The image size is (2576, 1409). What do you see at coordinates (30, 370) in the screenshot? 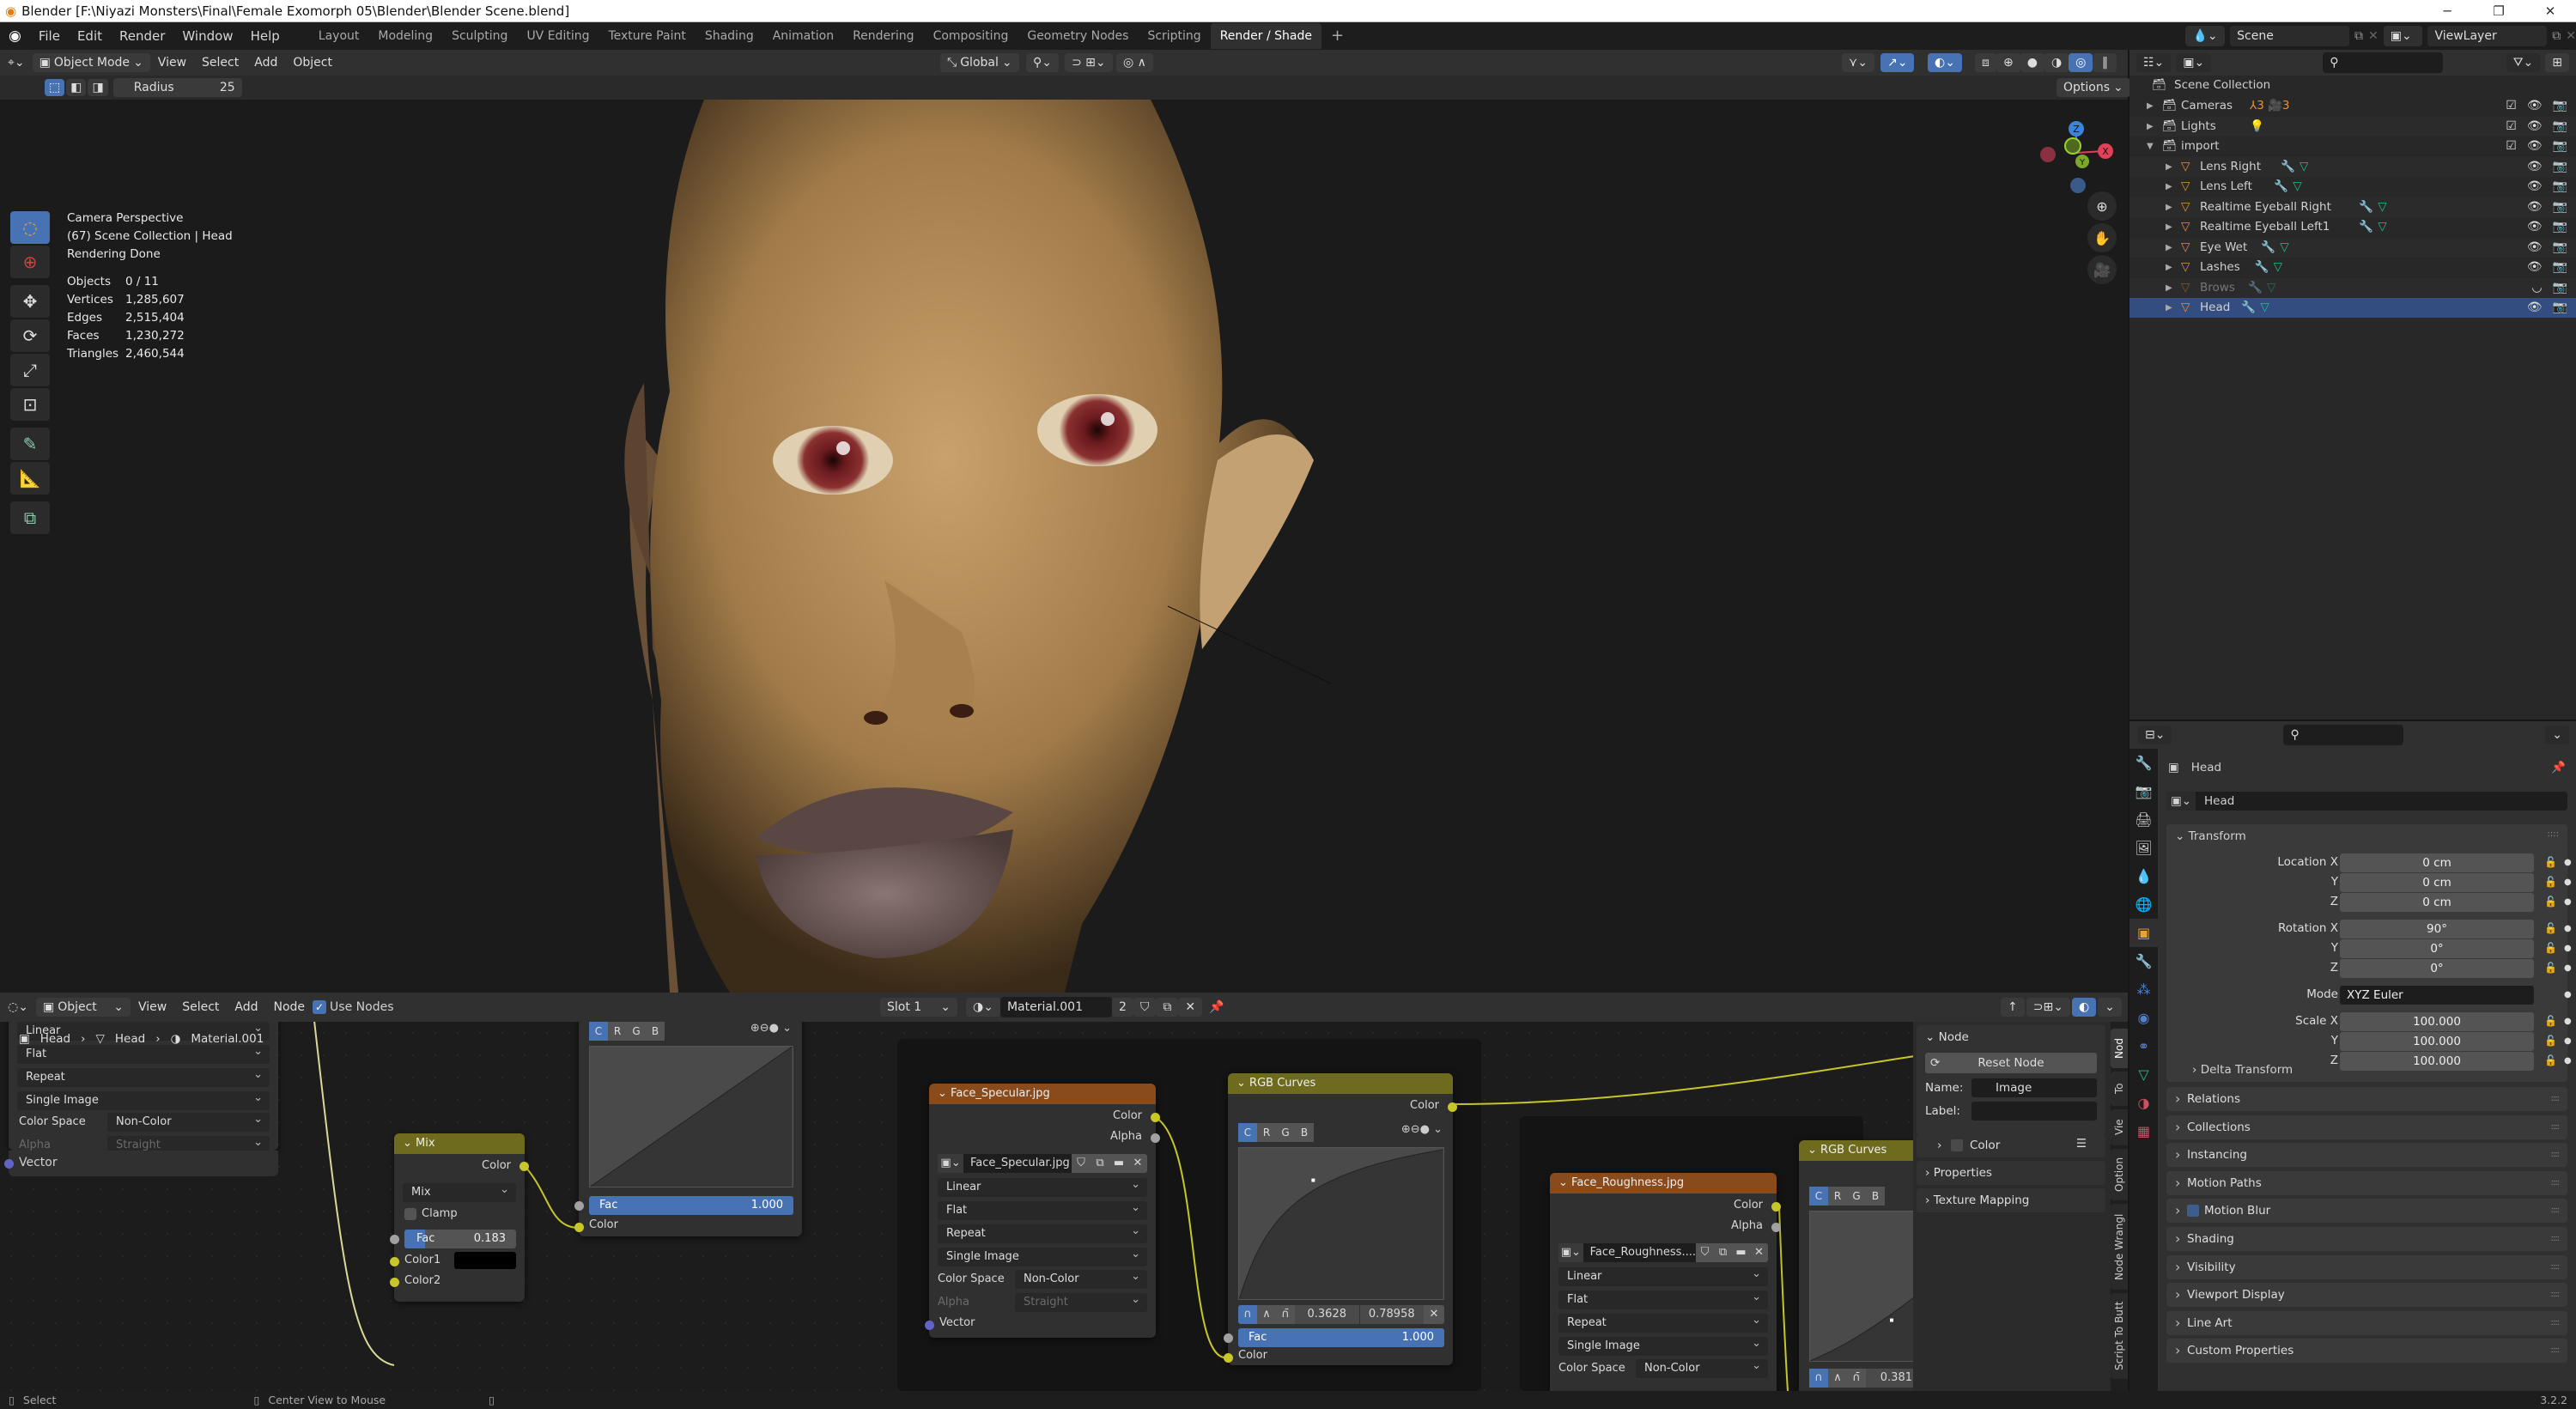
I see `scale-tool: ⤢` at bounding box center [30, 370].